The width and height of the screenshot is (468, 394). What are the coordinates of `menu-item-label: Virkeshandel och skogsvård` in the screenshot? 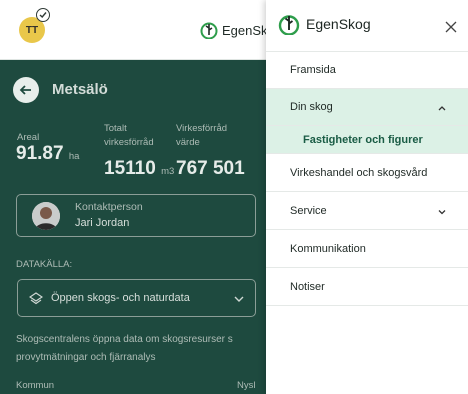 It's located at (359, 173).